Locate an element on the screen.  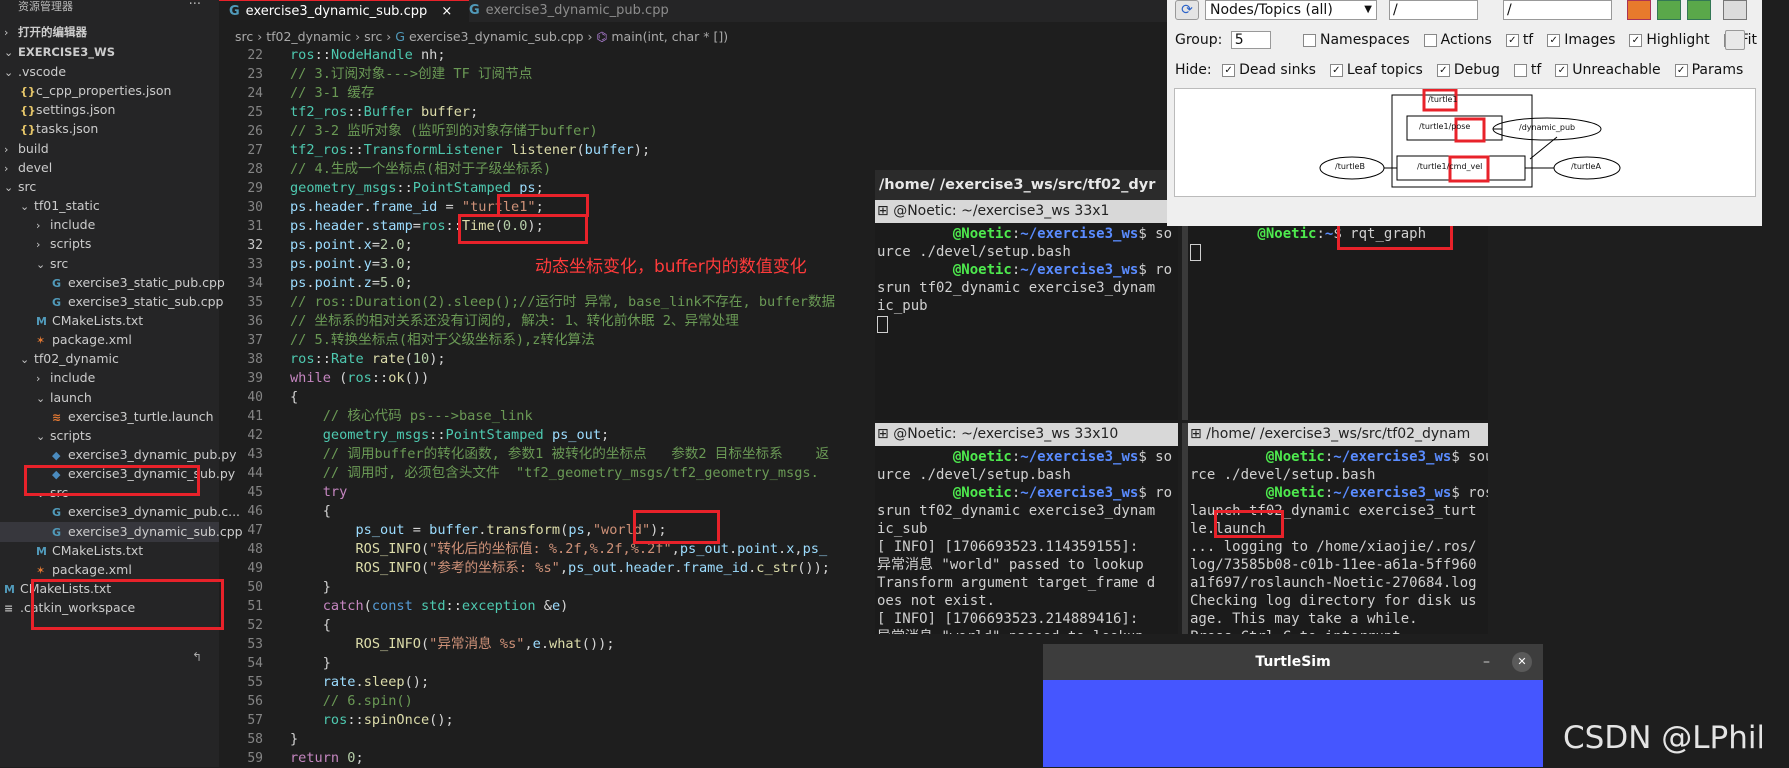
tab-exercise3-dynamic-pub: Gexercise3_dynamic_pub.cpp is located at coordinates (569, 11).